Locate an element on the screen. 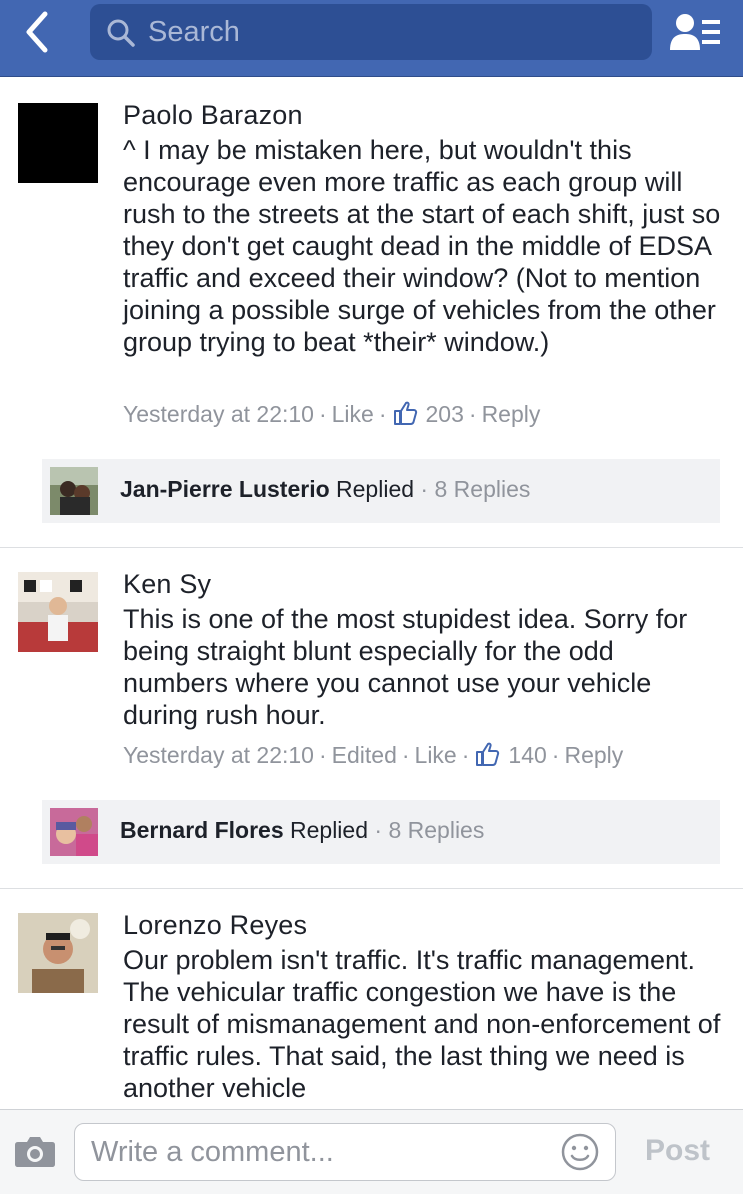 The width and height of the screenshot is (743, 1194). camera-button is located at coordinates (35, 1151).